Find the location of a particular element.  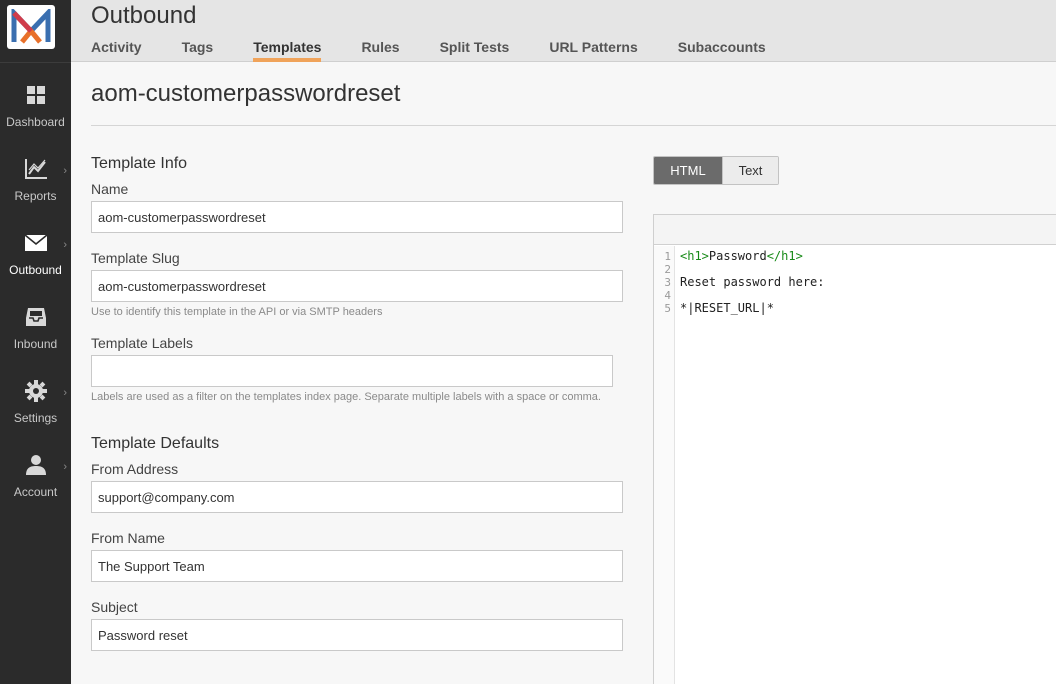

line-number: 4 is located at coordinates (667, 295).